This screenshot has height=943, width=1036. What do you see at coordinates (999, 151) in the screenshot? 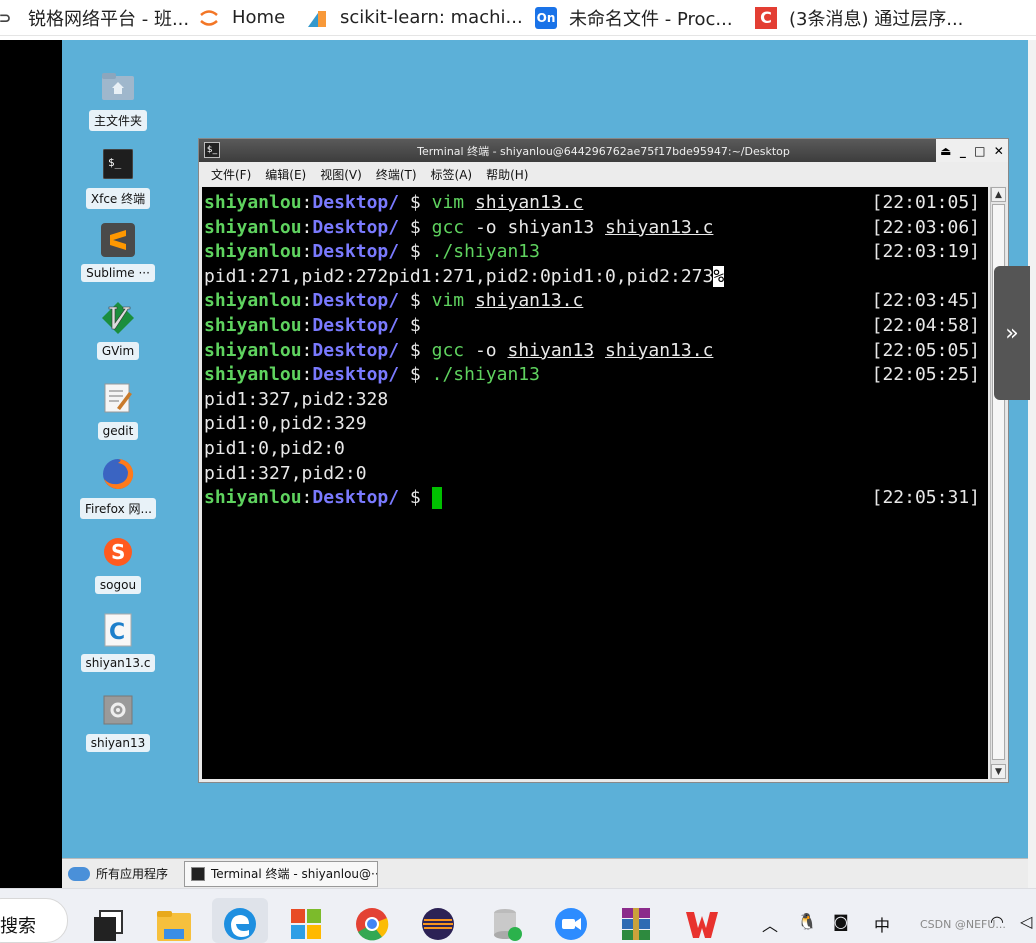
I see `close-button: ✕` at bounding box center [999, 151].